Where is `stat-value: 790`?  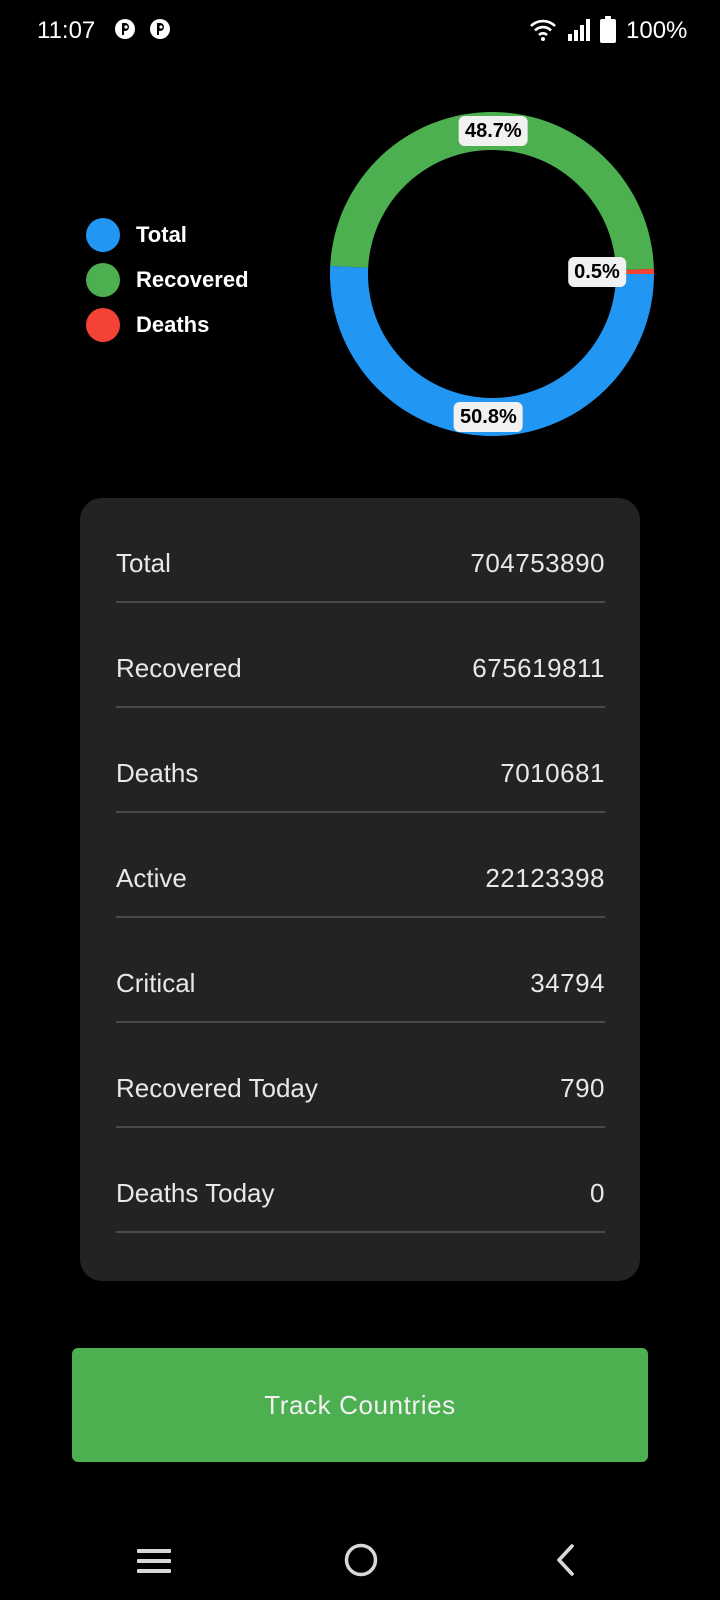 stat-value: 790 is located at coordinates (582, 1088).